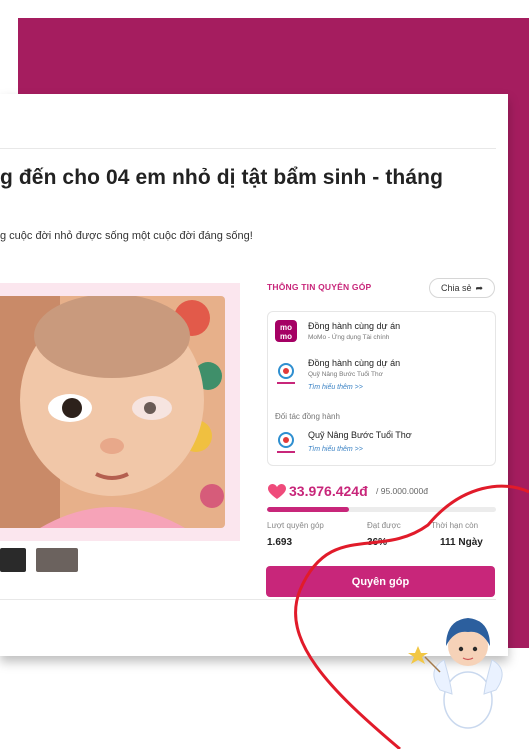 Image resolution: width=529 pixels, height=749 pixels. I want to click on progress-fill, so click(308, 509).